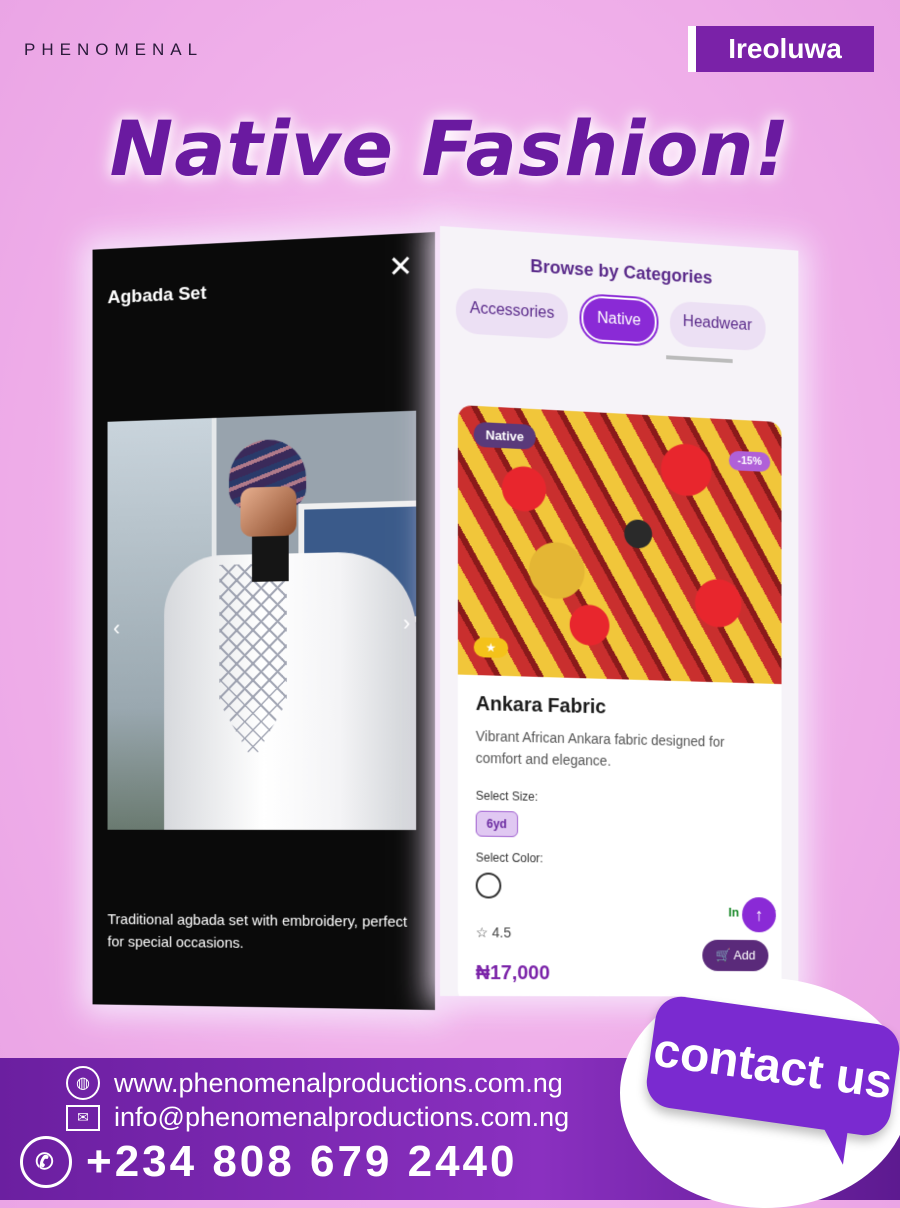 The width and height of the screenshot is (900, 1208). What do you see at coordinates (744, 955) in the screenshot?
I see `add-label: Add` at bounding box center [744, 955].